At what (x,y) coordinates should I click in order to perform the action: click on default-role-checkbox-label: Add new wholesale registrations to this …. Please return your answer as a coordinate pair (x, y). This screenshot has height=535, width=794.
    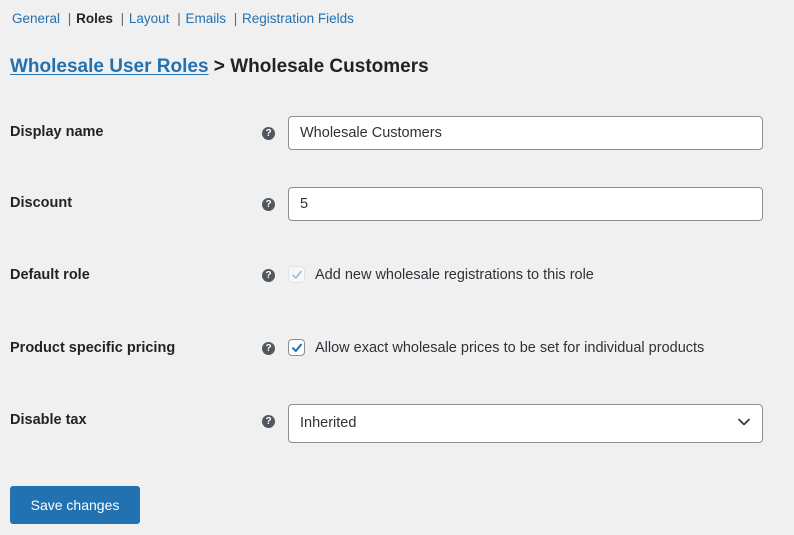
    Looking at the image, I should click on (454, 274).